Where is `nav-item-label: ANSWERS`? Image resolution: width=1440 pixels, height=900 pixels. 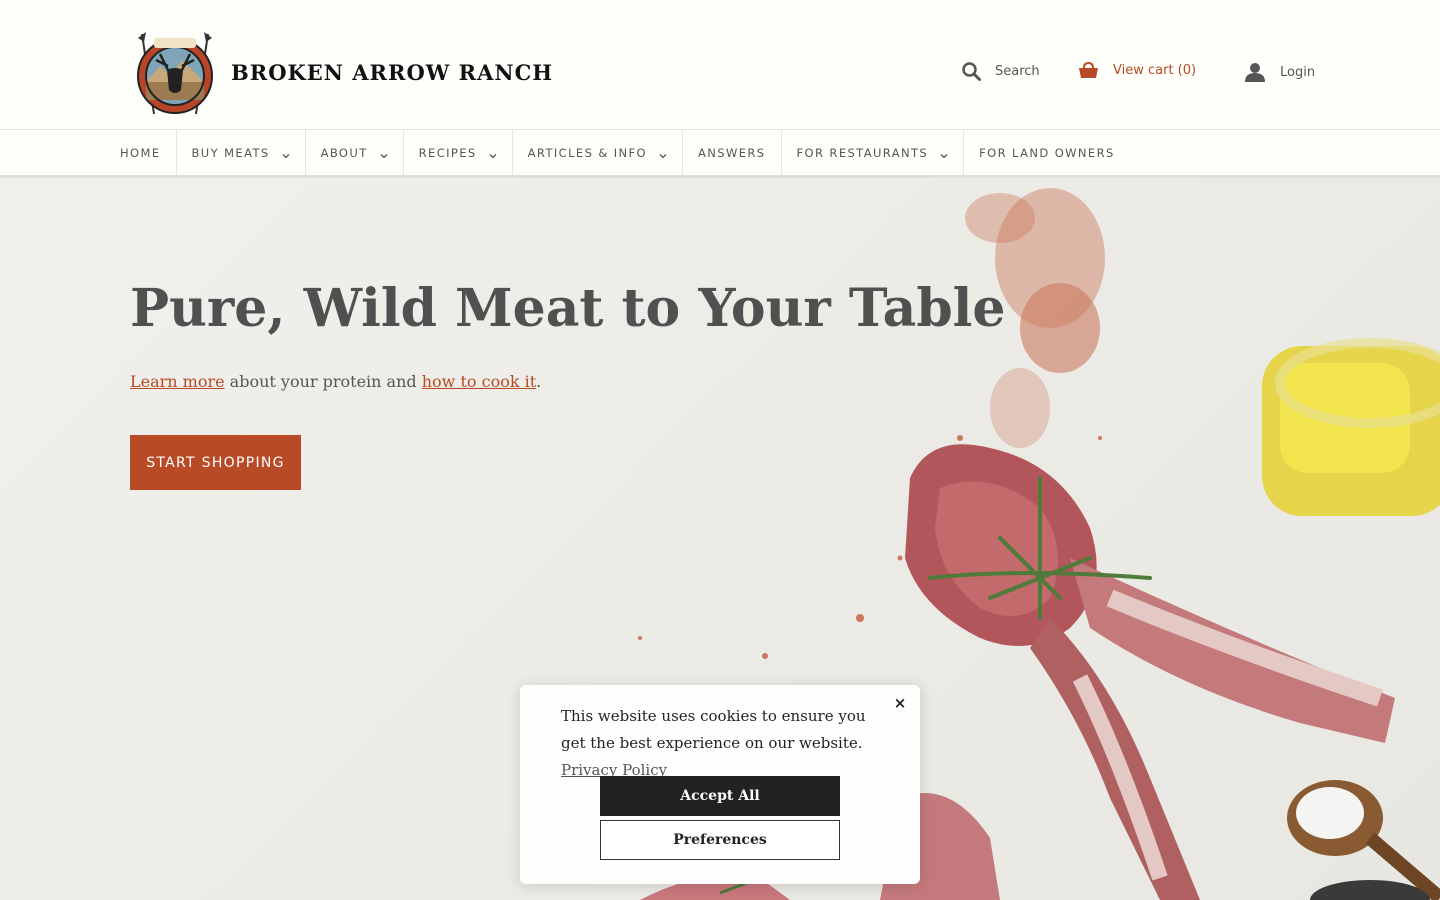 nav-item-label: ANSWERS is located at coordinates (732, 153).